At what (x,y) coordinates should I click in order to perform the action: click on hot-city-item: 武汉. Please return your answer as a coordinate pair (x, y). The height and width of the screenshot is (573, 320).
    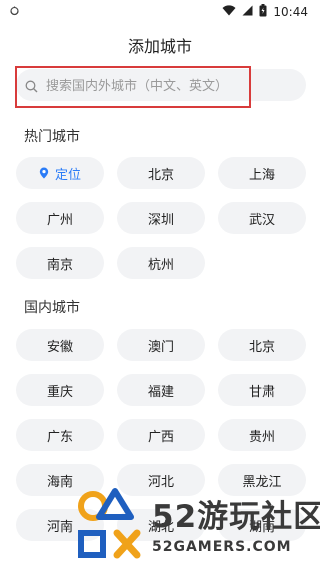
    Looking at the image, I should click on (262, 218).